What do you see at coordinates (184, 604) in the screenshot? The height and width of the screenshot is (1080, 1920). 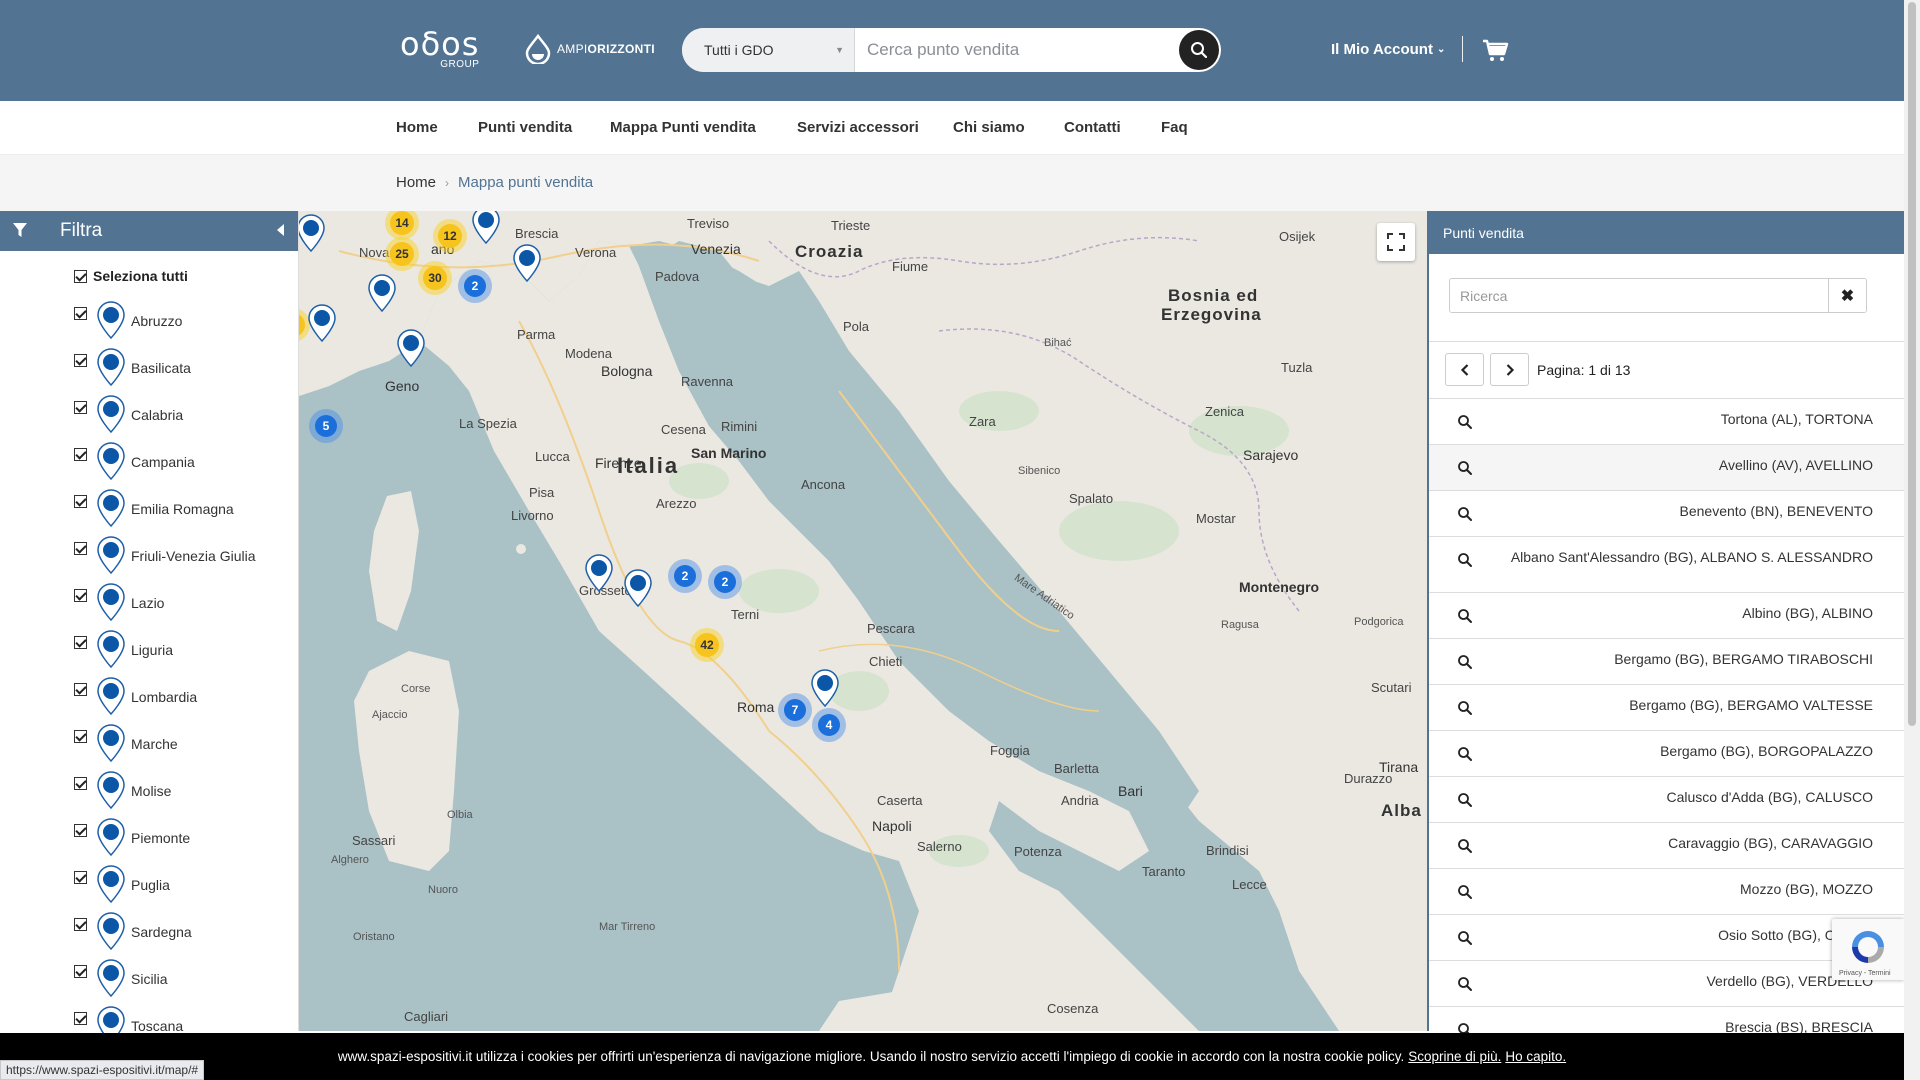 I see `region-filter-item: Lazio` at bounding box center [184, 604].